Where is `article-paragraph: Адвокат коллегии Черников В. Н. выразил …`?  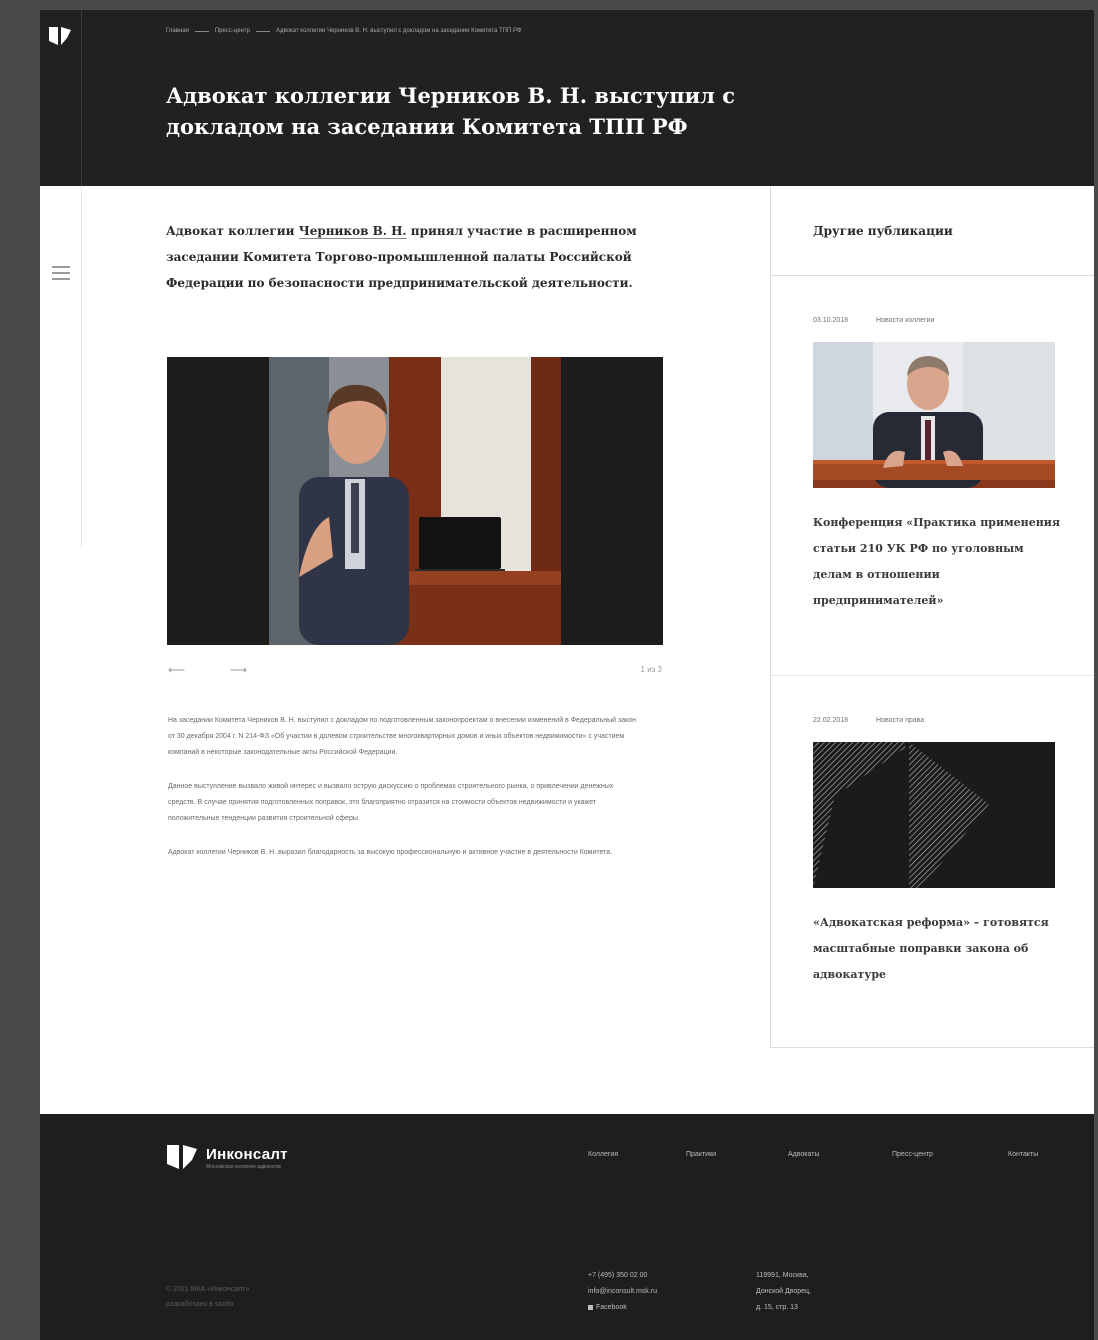 article-paragraph: Адвокат коллегии Черников В. Н. выразил … is located at coordinates (390, 852).